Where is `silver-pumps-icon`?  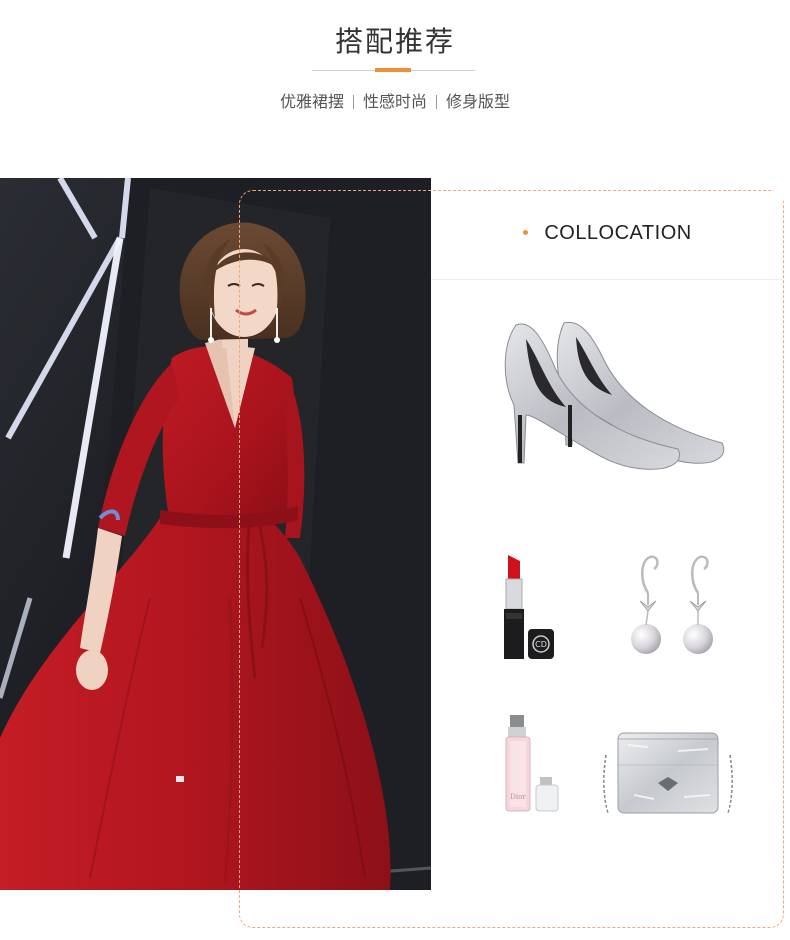 silver-pumps-icon is located at coordinates (614, 395).